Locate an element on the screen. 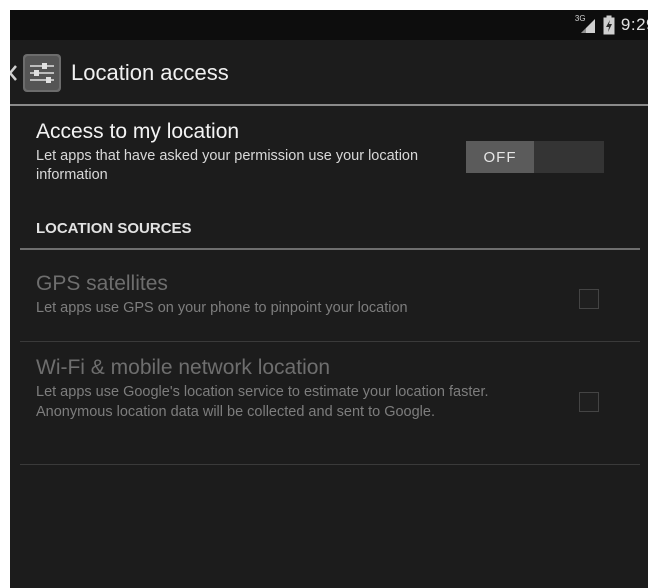  gps-satellites-checkbox is located at coordinates (589, 299).